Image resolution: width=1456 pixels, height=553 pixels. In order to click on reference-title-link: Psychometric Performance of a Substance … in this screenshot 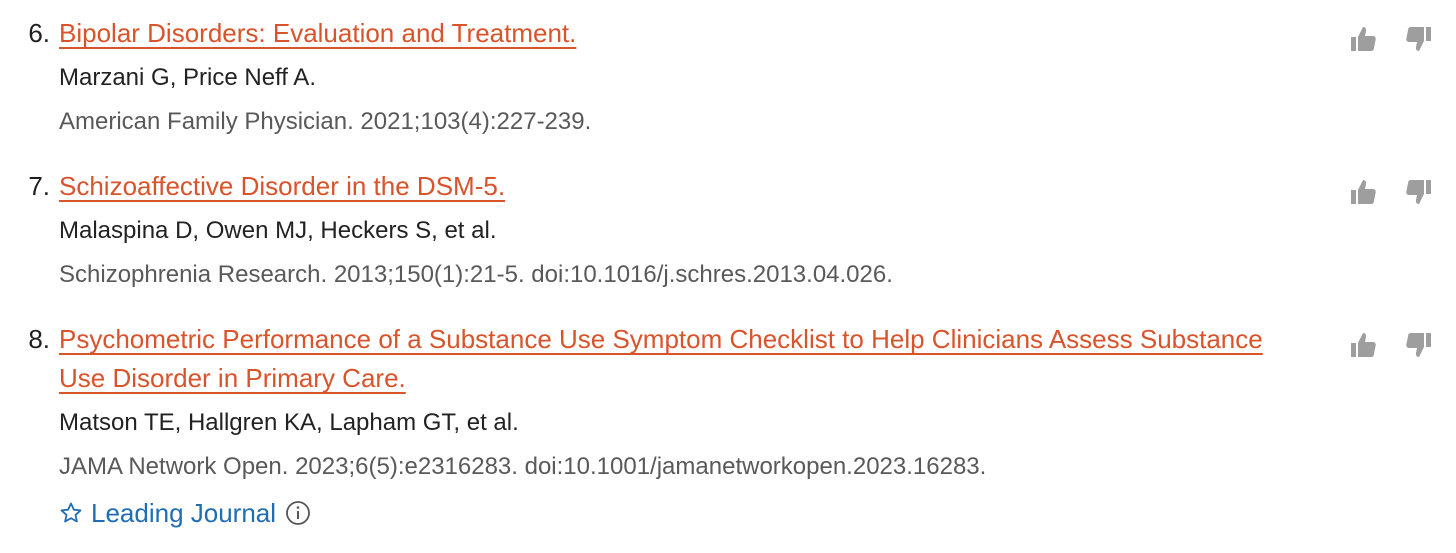, I will do `click(671, 359)`.